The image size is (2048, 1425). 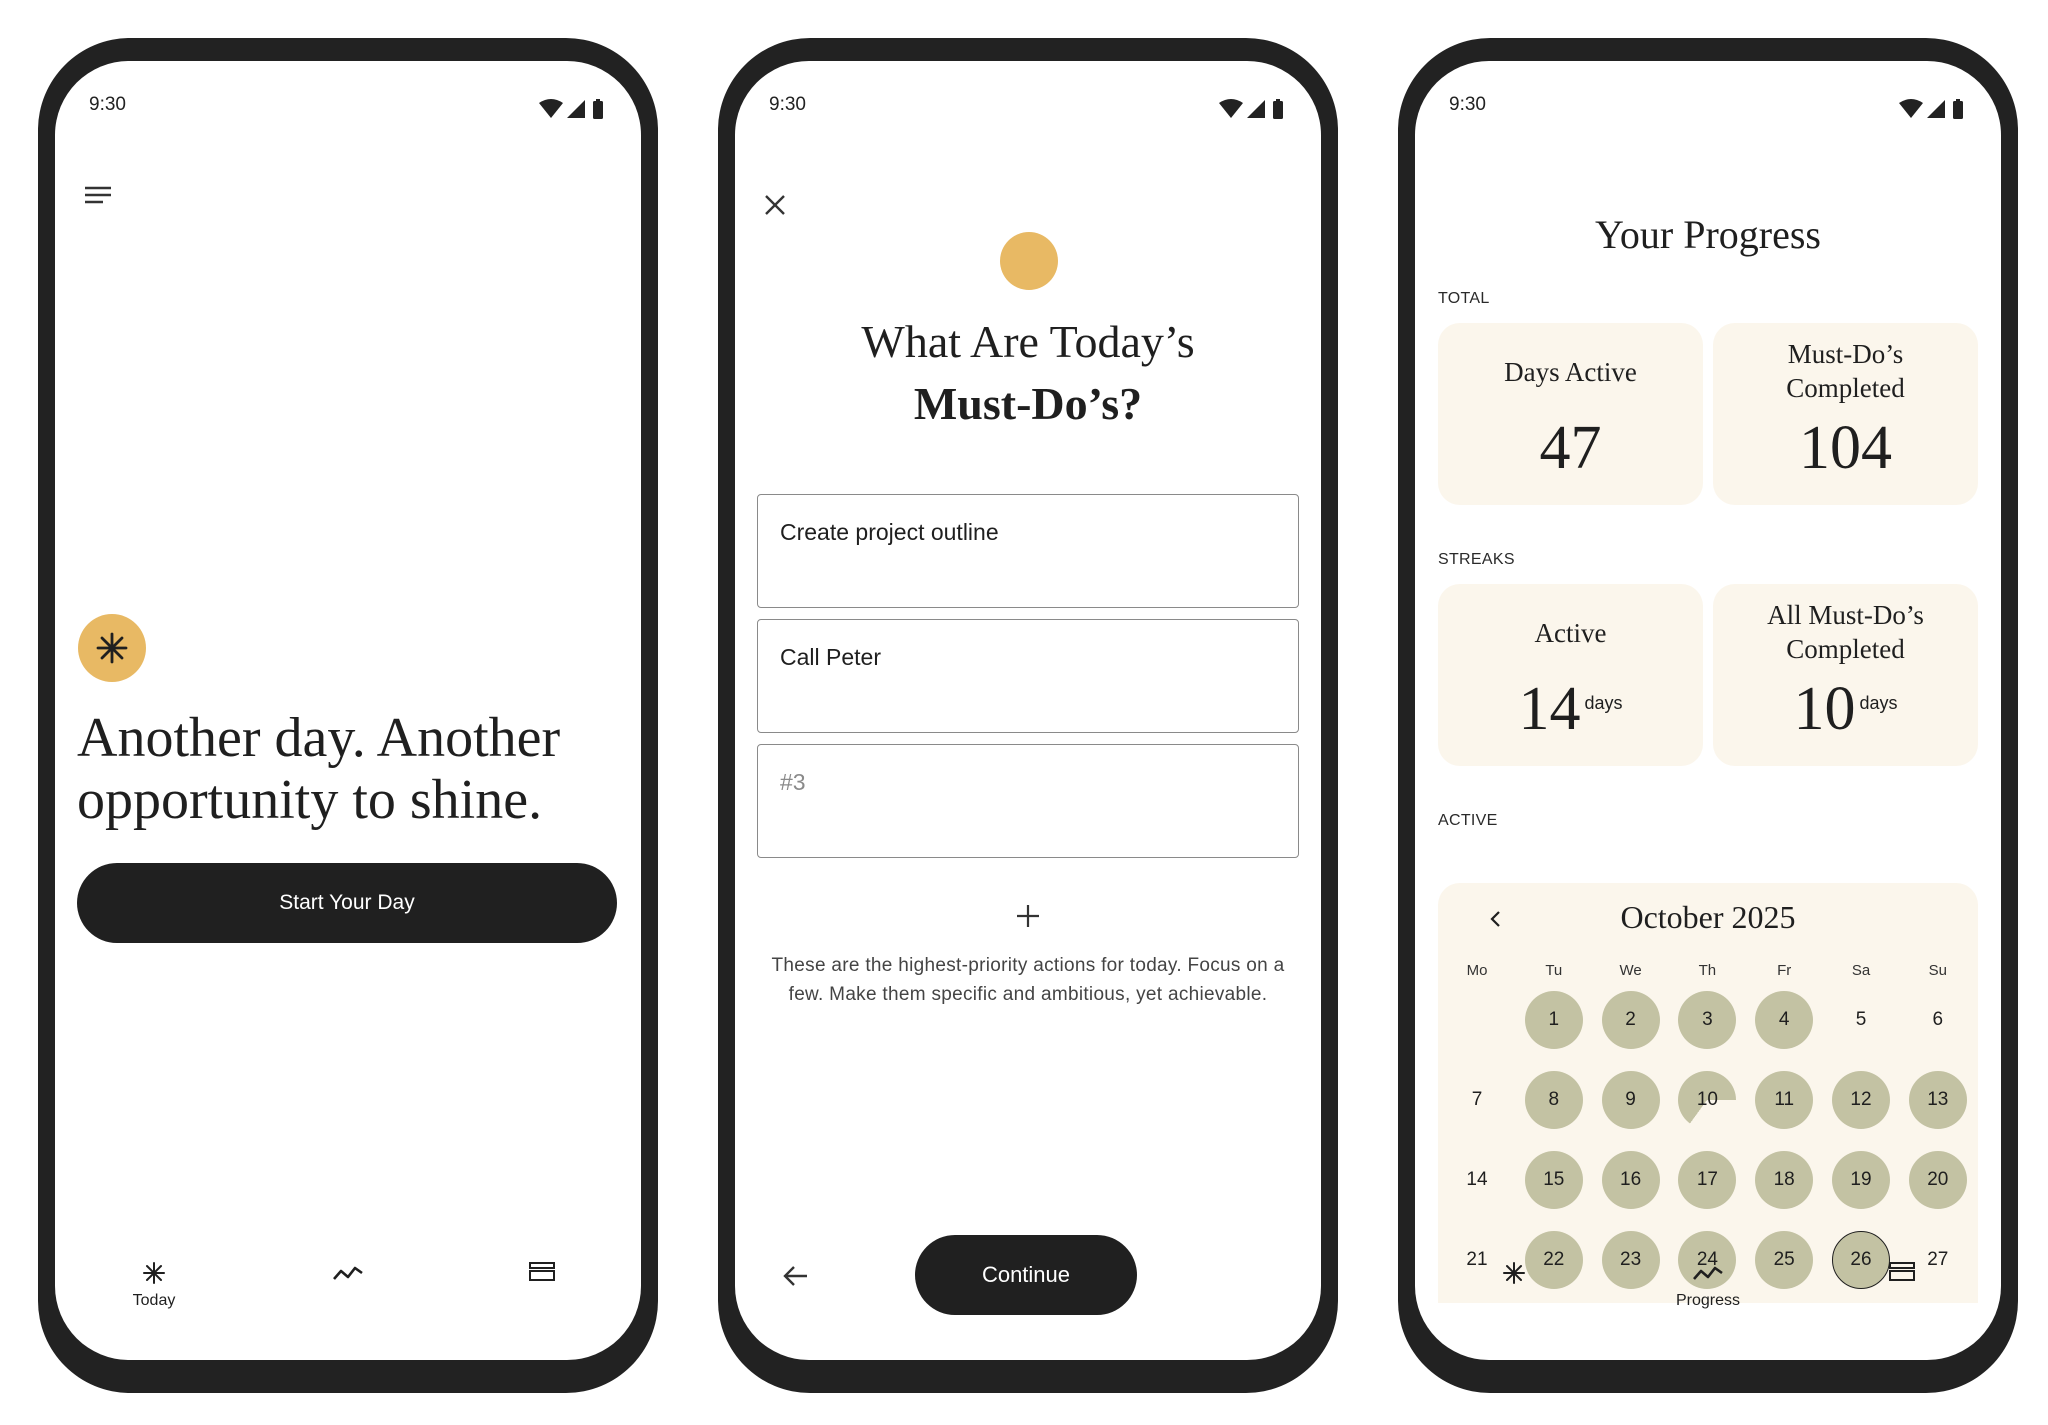 What do you see at coordinates (1845, 448) in the screenshot?
I see `card-value: 104` at bounding box center [1845, 448].